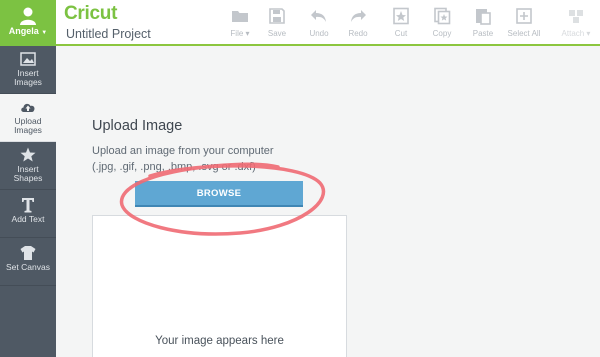 The height and width of the screenshot is (357, 600). What do you see at coordinates (219, 341) in the screenshot?
I see `preview-placeholder-text: Your image appears here` at bounding box center [219, 341].